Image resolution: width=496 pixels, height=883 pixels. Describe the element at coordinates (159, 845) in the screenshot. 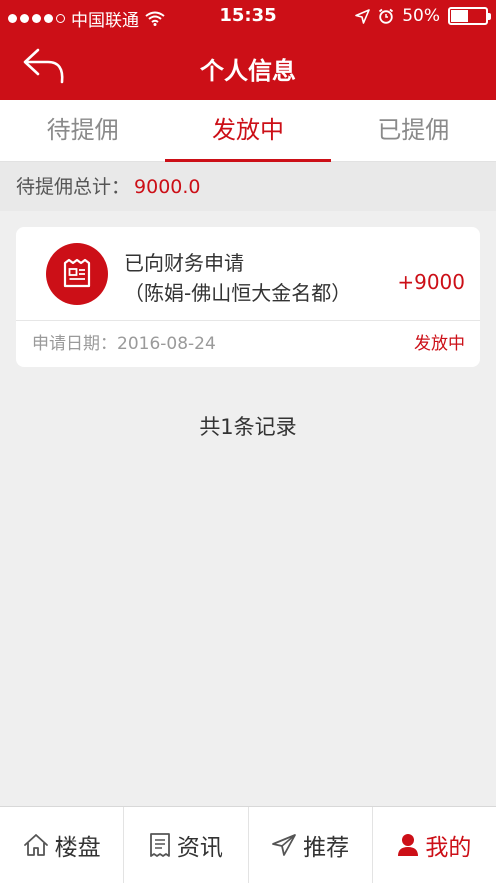

I see `news-icon` at that location.